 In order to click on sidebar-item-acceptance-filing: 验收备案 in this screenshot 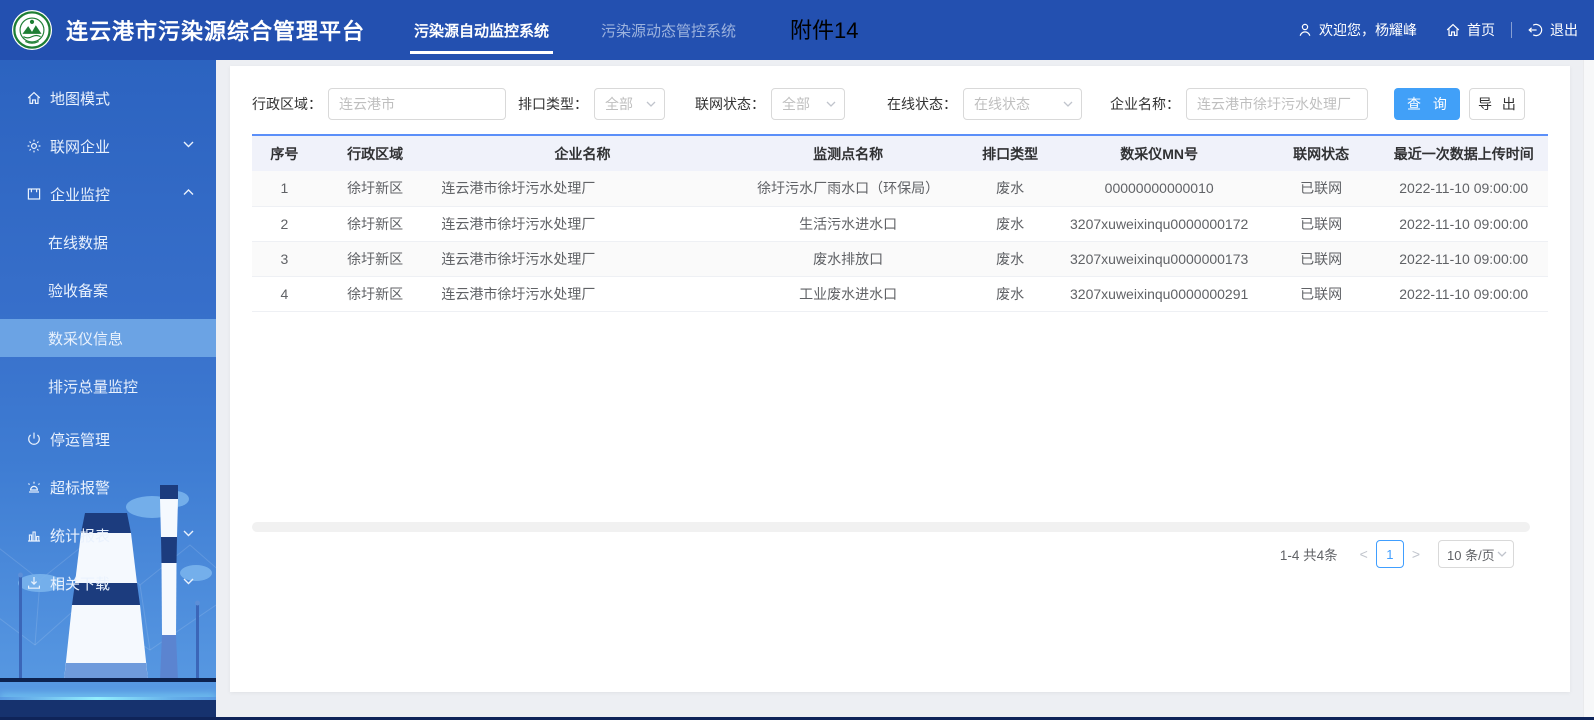, I will do `click(108, 290)`.